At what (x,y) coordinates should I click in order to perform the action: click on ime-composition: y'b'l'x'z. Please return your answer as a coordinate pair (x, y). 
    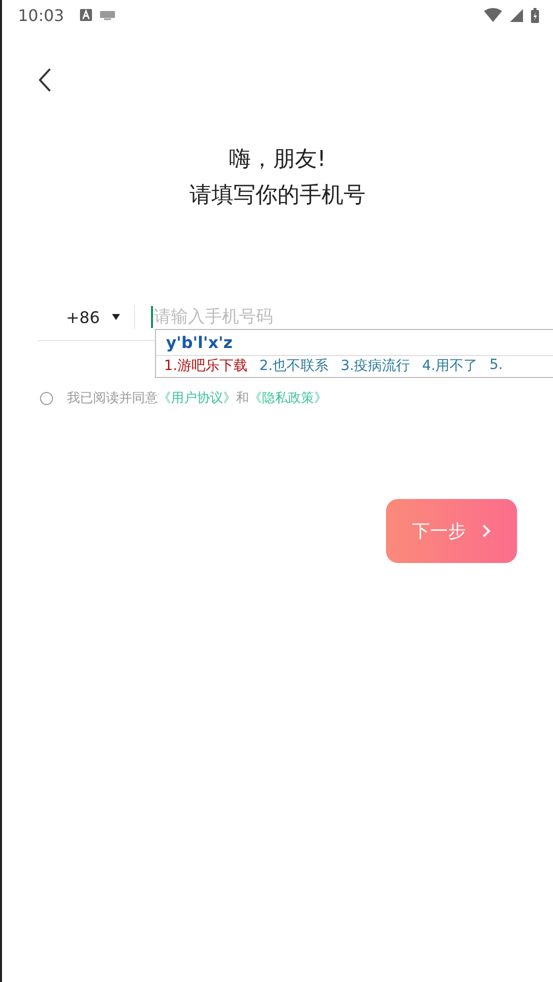
    Looking at the image, I should click on (354, 343).